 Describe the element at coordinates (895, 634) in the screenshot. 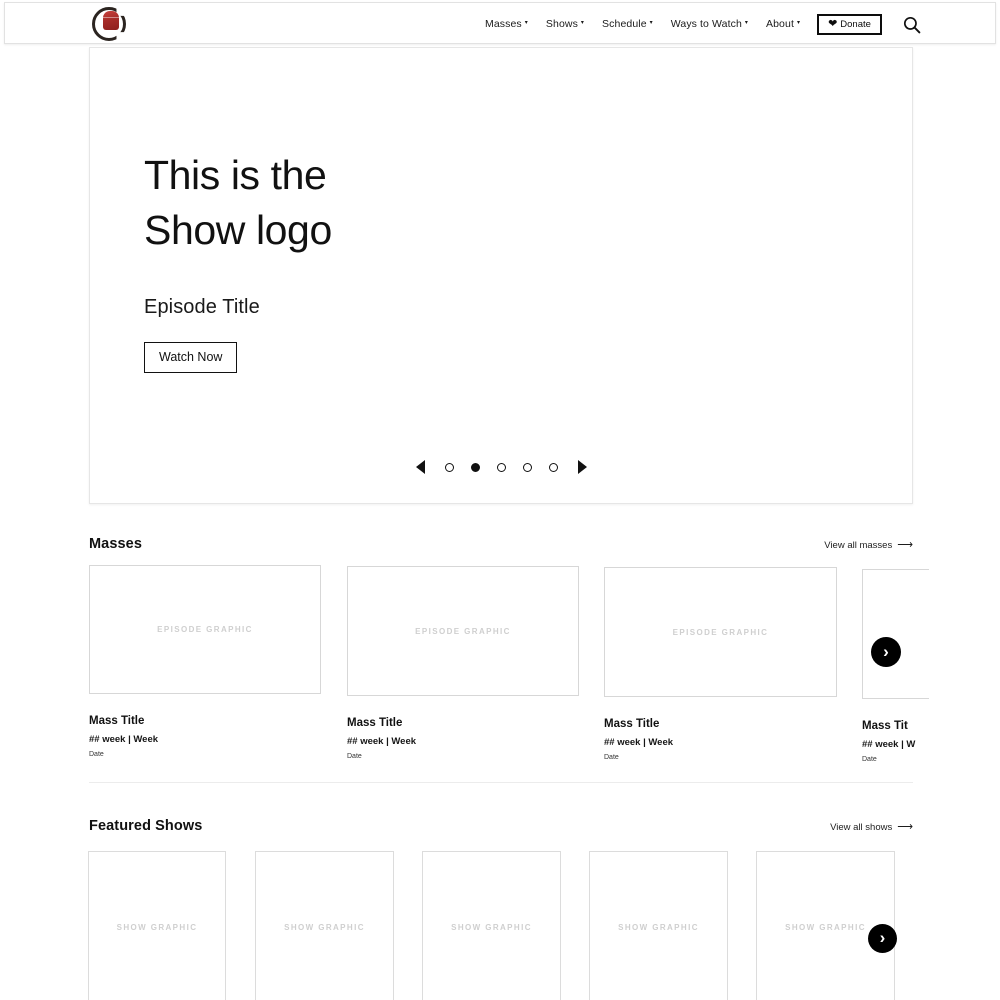

I see `mass-card-thumbnail` at that location.